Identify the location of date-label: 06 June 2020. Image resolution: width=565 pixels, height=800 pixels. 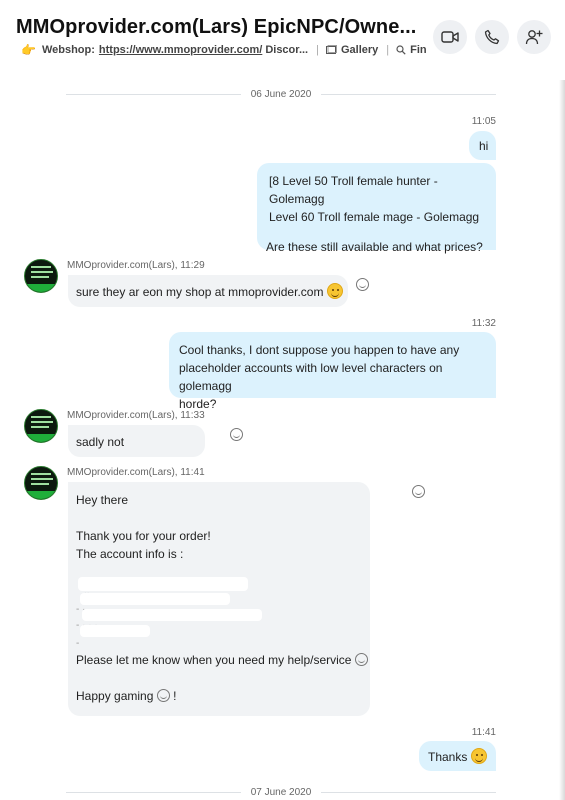
(281, 94).